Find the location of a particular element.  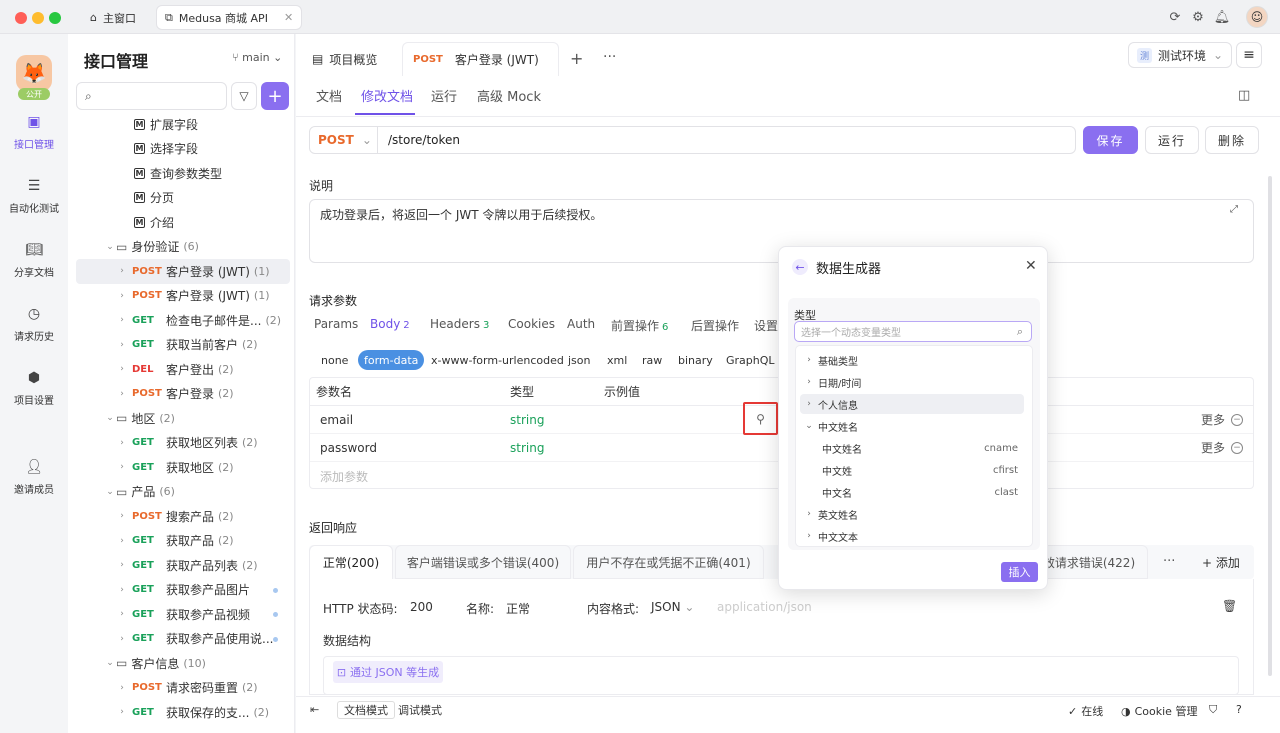

close-window-button is located at coordinates (21, 18).